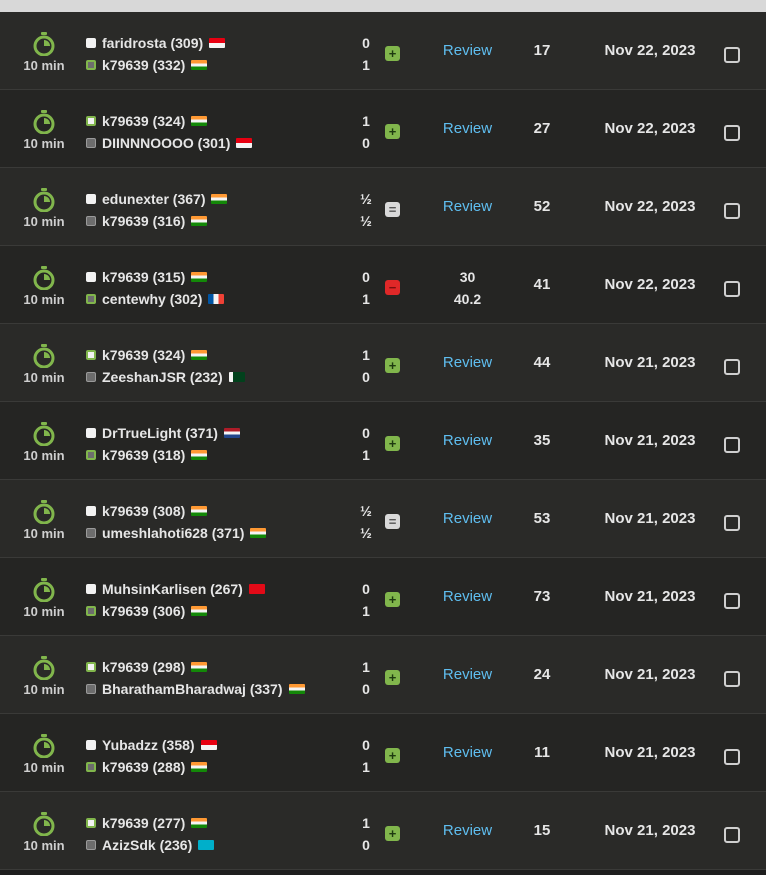  I want to click on black-player: k79639 (332), so click(155, 65).